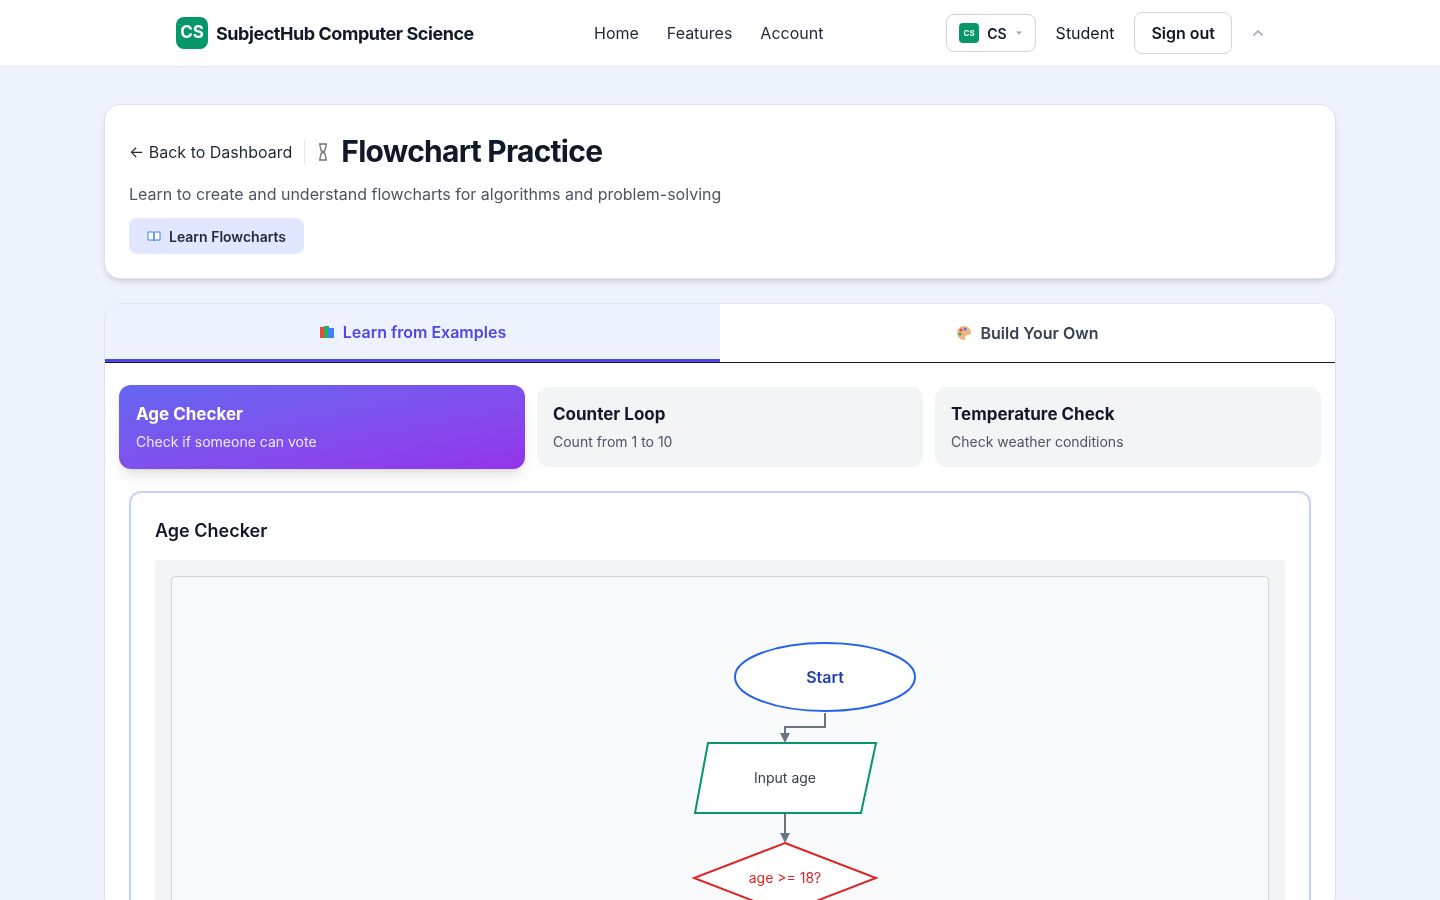 The width and height of the screenshot is (1440, 900). I want to click on back-link: ← Back to Dashboard, so click(211, 151).